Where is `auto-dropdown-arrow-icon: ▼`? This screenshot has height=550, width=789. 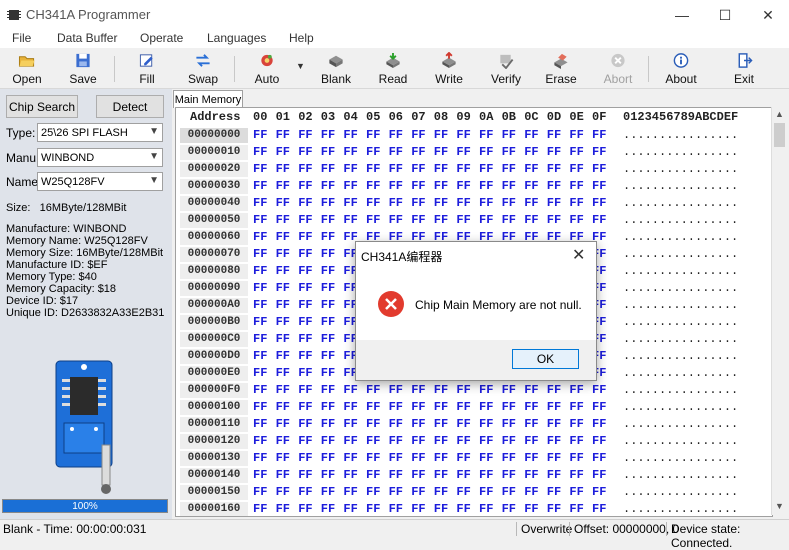
auto-dropdown-arrow-icon: ▼ is located at coordinates (300, 66).